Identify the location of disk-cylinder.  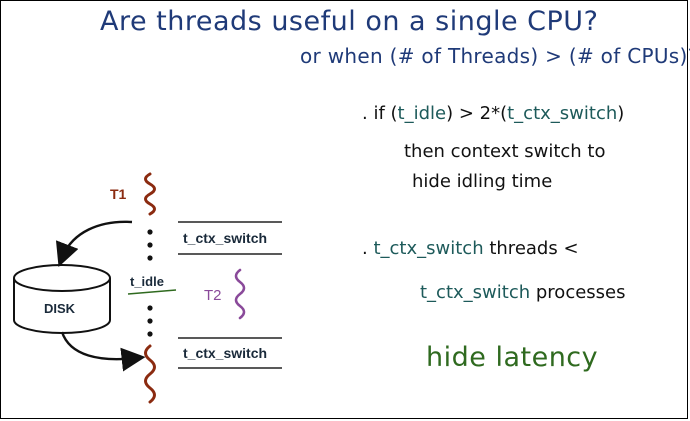
(62, 299).